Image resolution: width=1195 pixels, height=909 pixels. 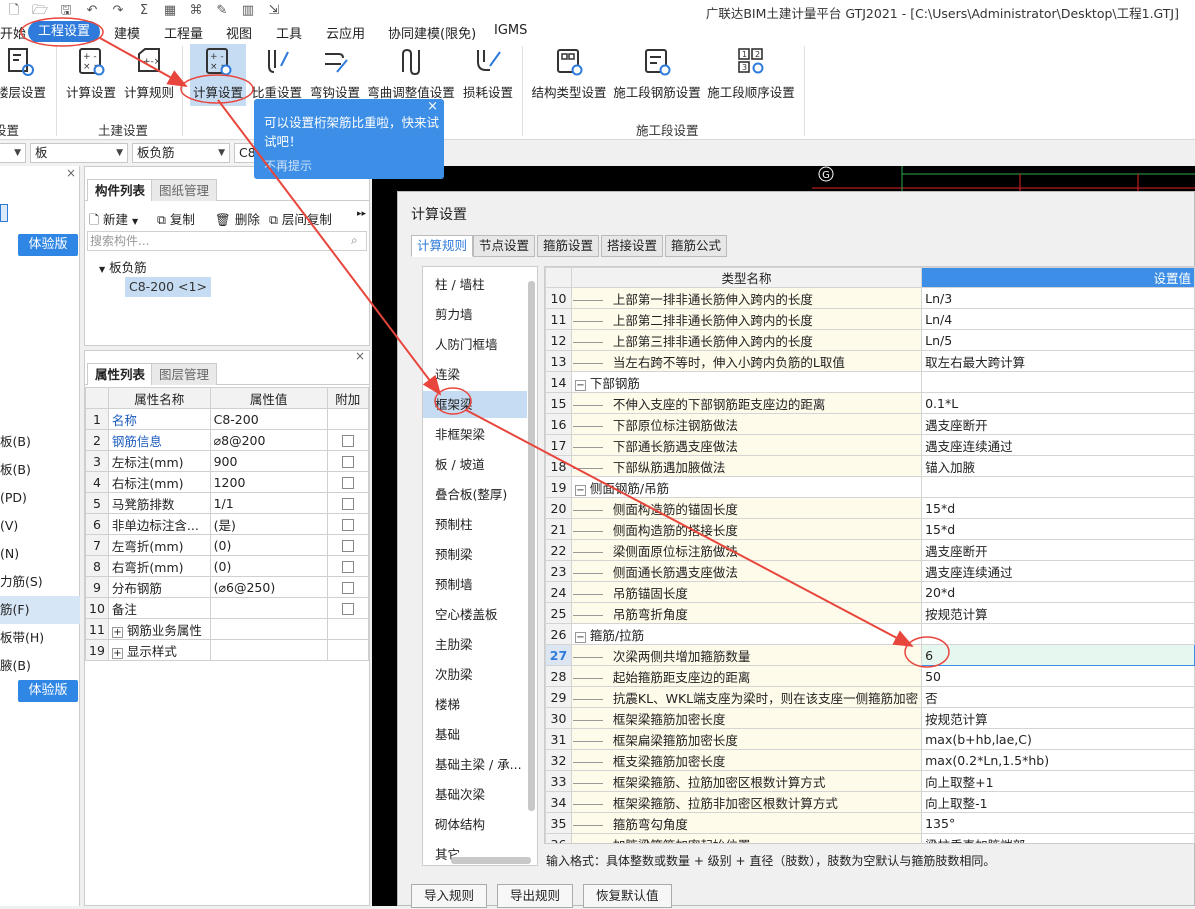 What do you see at coordinates (79, 153) in the screenshot?
I see `element-type-select: 板 ▼` at bounding box center [79, 153].